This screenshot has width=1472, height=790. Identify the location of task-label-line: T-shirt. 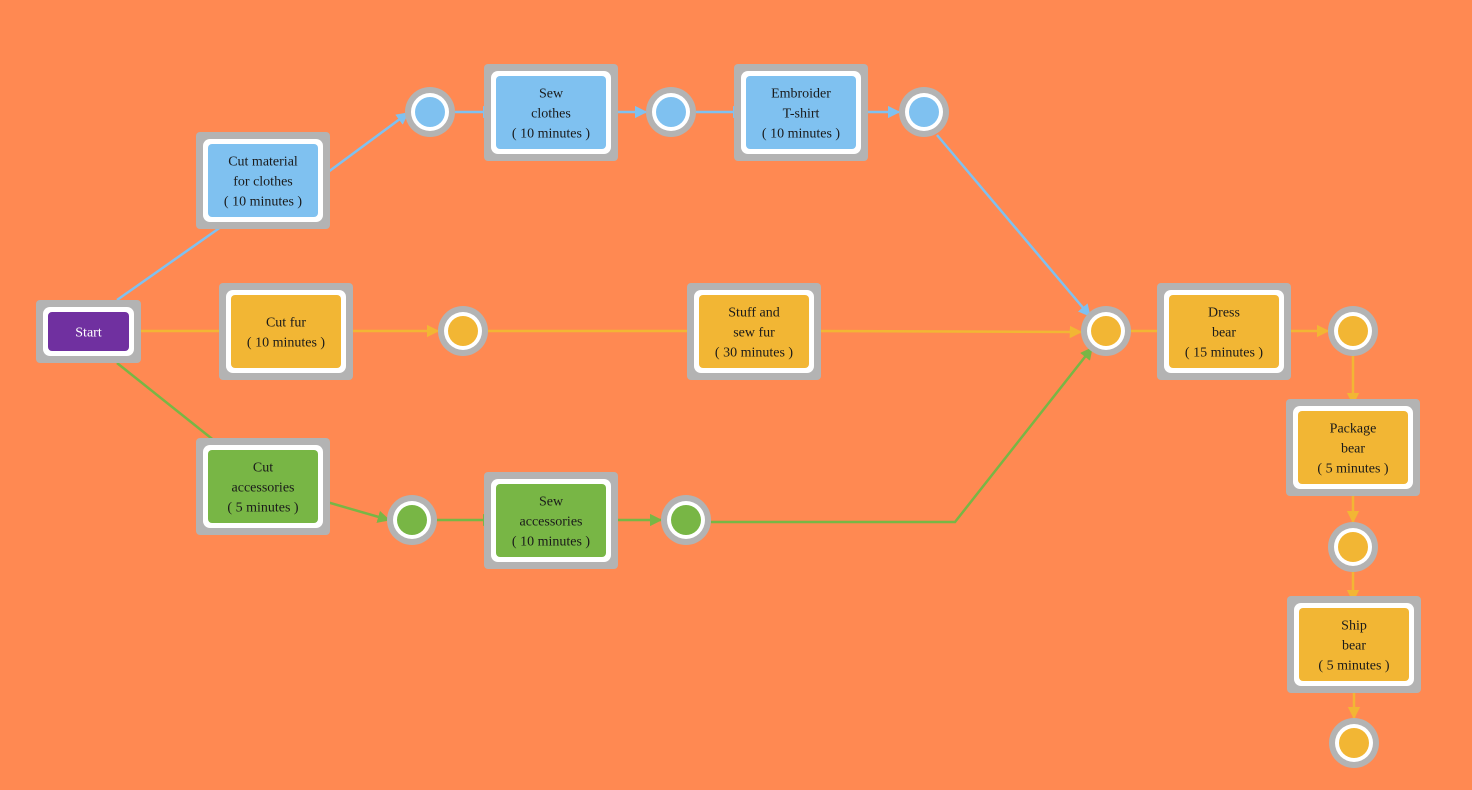
(801, 114).